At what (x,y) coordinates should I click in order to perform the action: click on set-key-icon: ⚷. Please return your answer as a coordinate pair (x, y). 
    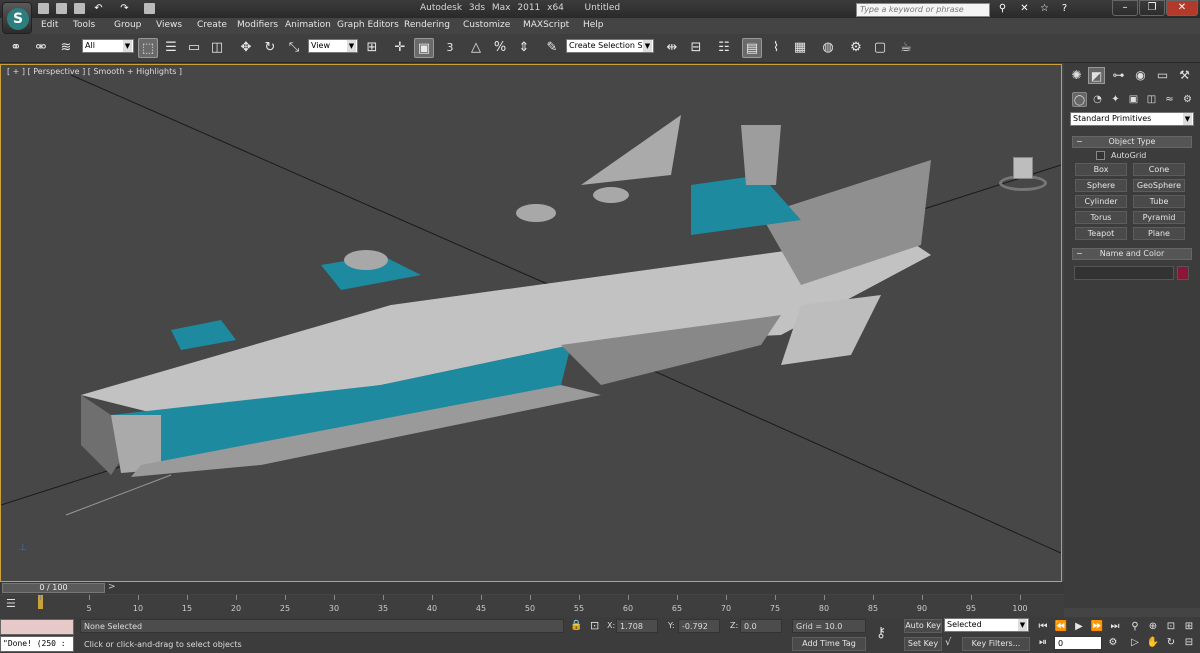
    Looking at the image, I should click on (881, 633).